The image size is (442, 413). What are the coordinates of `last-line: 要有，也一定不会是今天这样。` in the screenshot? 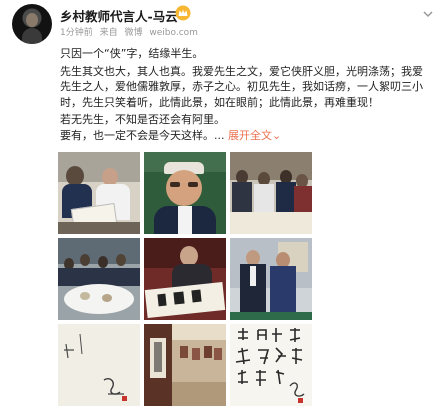 It's located at (137, 135).